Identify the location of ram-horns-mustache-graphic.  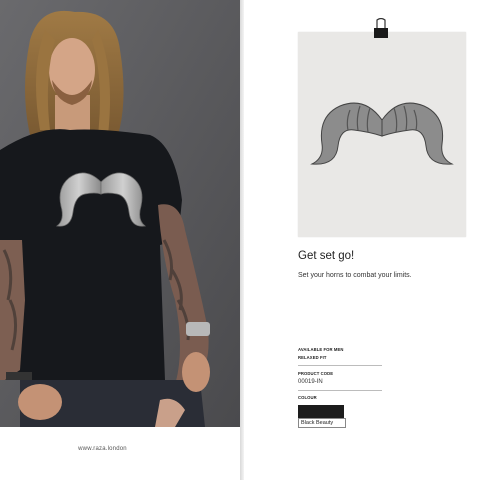
(382, 134).